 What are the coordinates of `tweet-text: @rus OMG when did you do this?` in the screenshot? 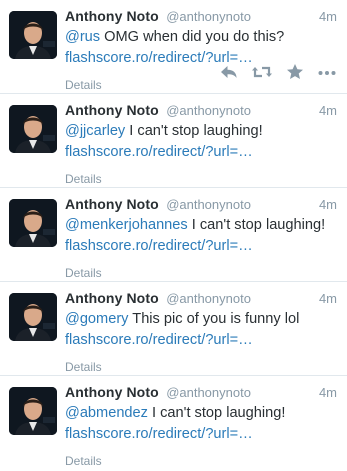 It's located at (202, 37).